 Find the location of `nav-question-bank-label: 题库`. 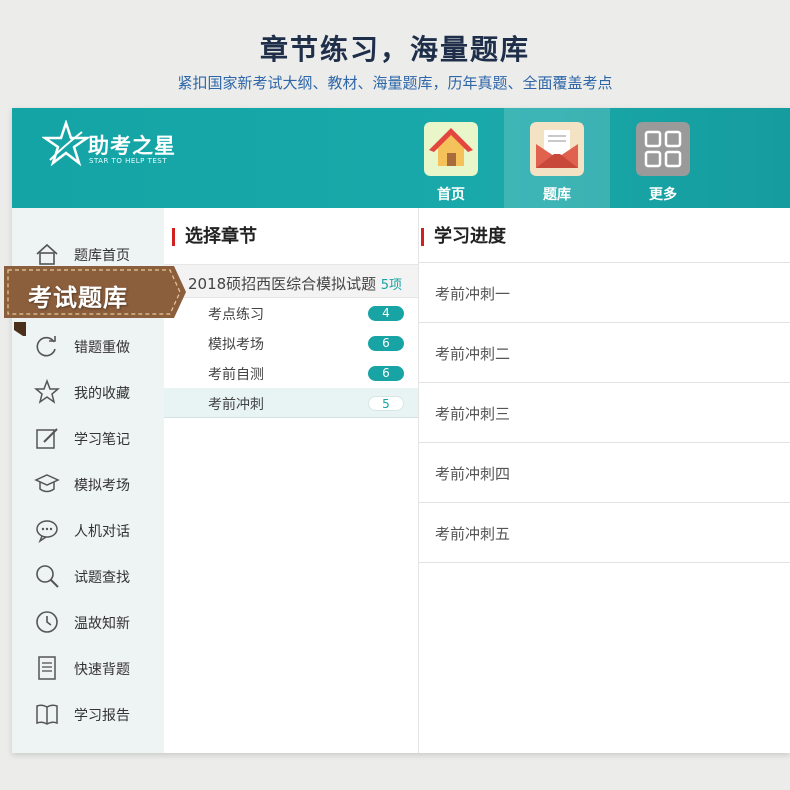

nav-question-bank-label: 题库 is located at coordinates (557, 195).